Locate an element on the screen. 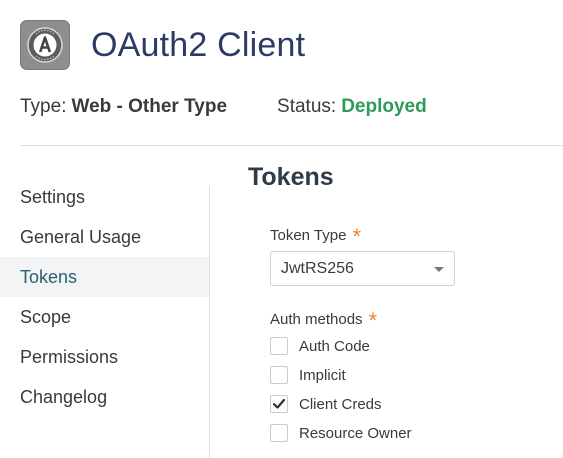 This screenshot has height=458, width=563. sidebar-item-general-usage: General Usage is located at coordinates (105, 237).